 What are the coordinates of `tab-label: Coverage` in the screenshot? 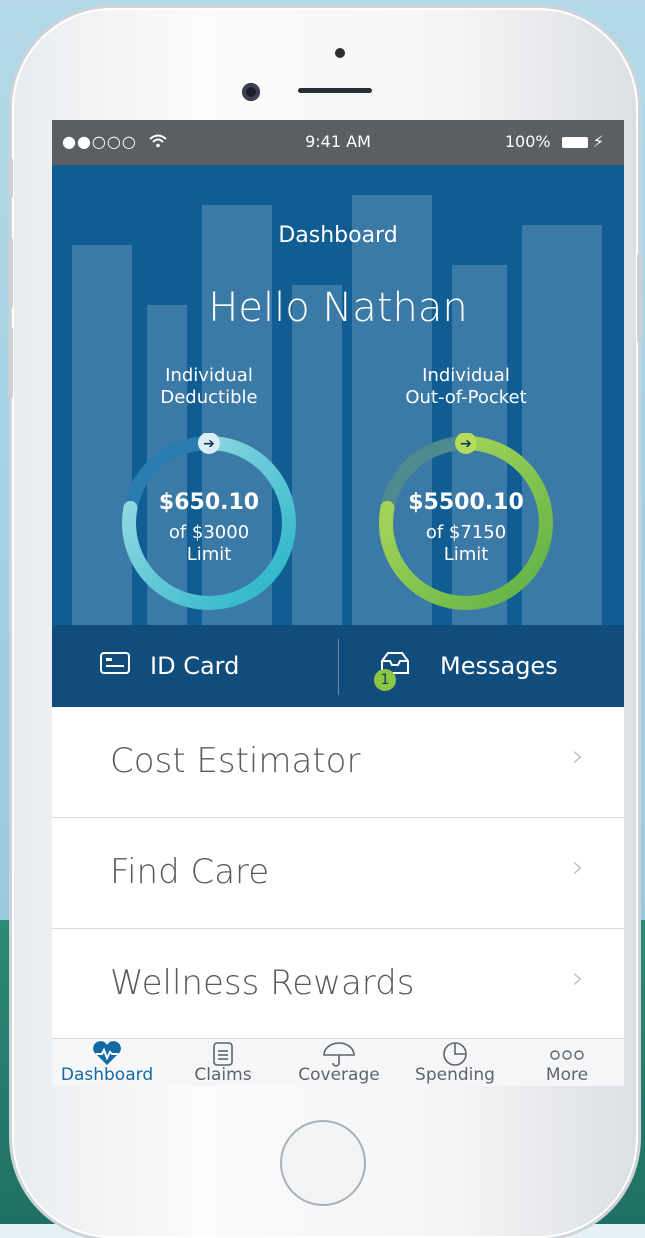 It's located at (339, 1075).